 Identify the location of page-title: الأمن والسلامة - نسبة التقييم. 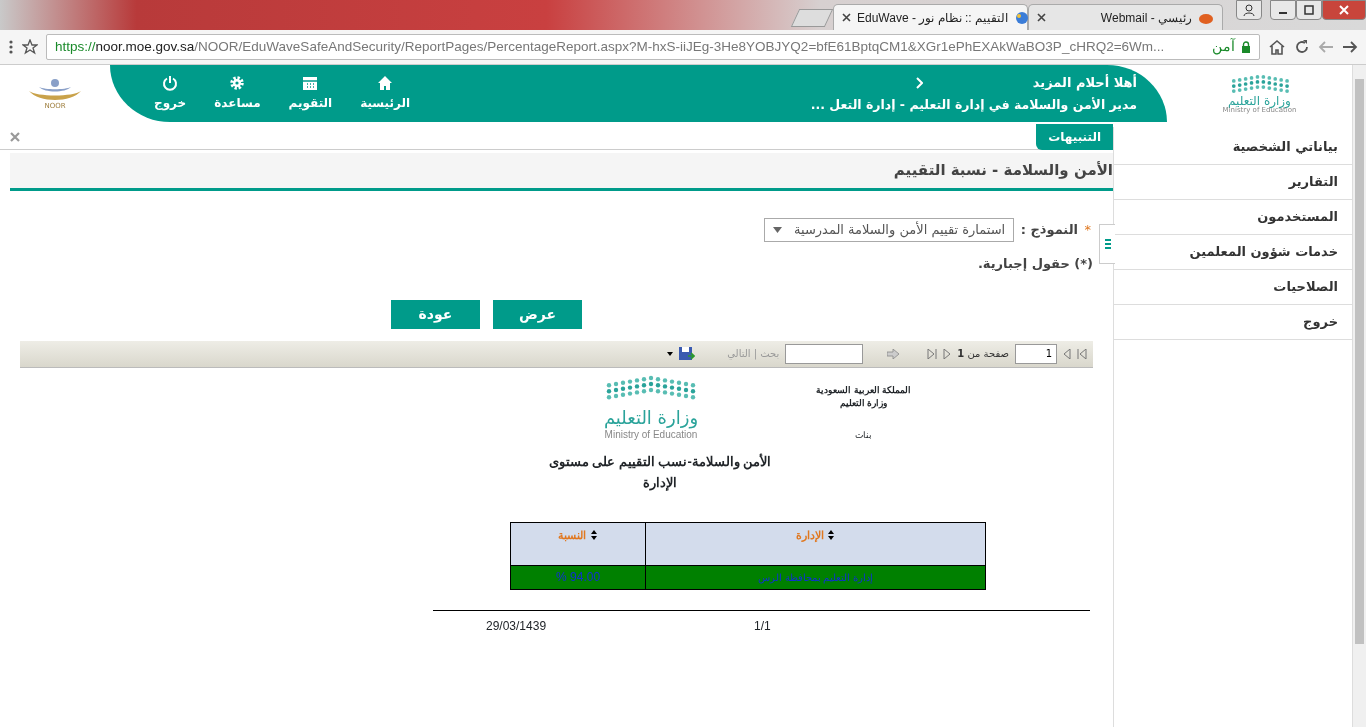
(1003, 171).